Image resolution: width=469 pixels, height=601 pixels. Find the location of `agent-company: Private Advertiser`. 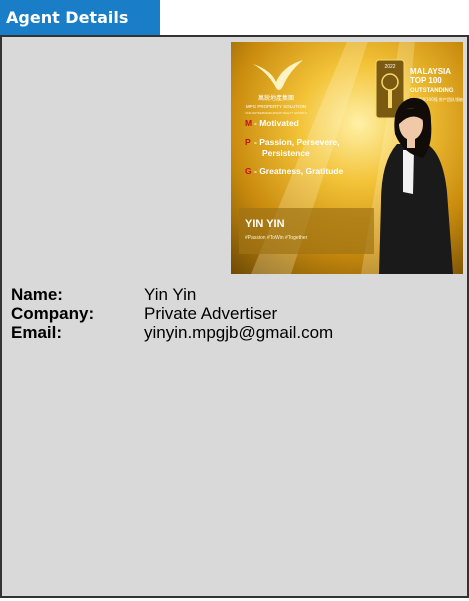

agent-company: Private Advertiser is located at coordinates (211, 313).